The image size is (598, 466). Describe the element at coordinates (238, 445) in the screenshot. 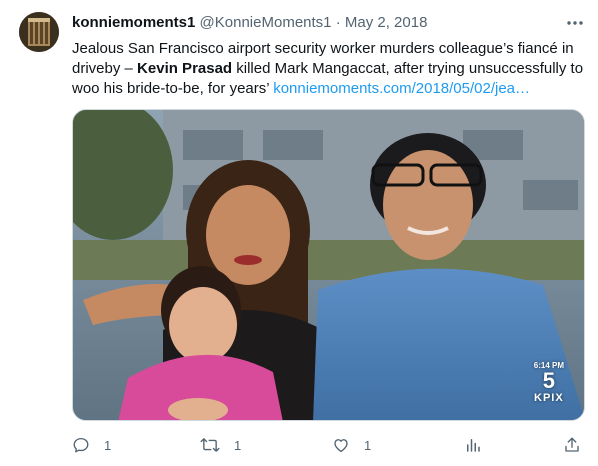

I see `retweet-count: 1` at that location.